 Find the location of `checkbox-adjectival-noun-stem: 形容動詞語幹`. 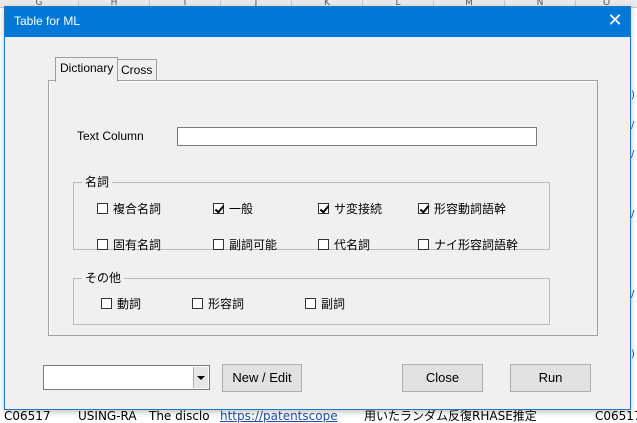

checkbox-adjectival-noun-stem: 形容動詞語幹 is located at coordinates (462, 208).